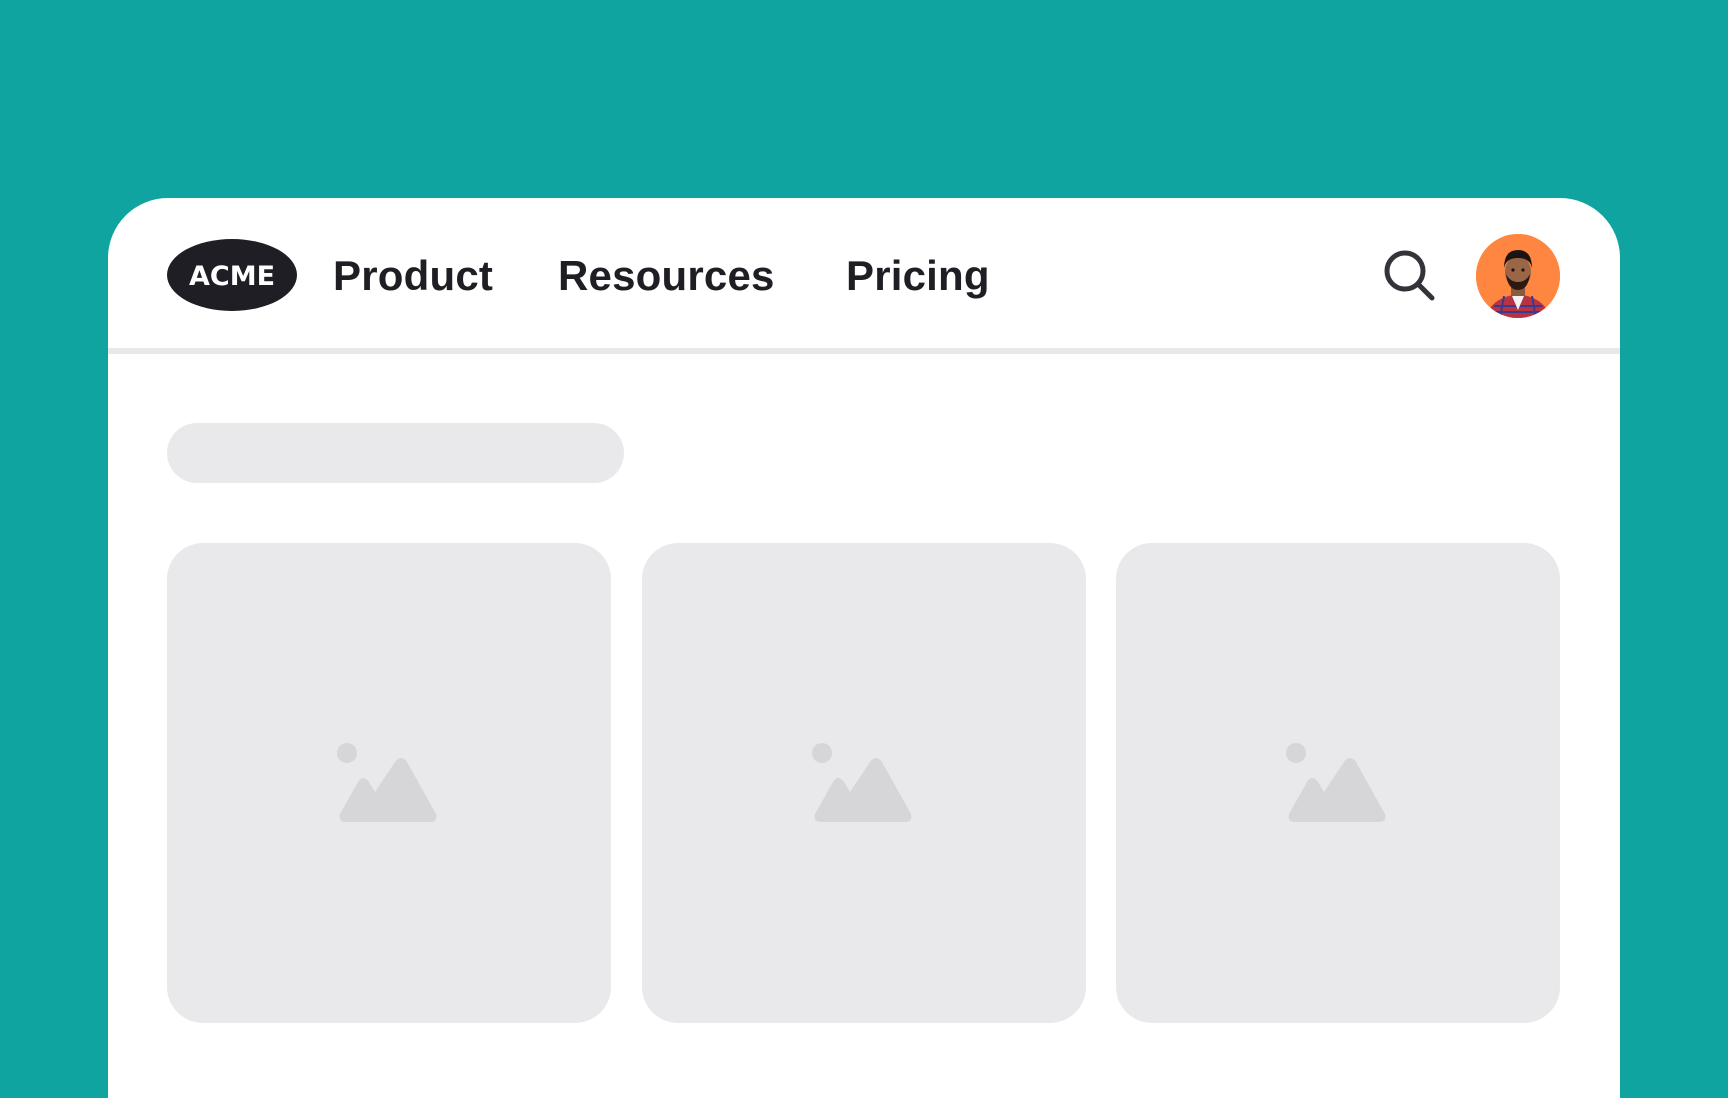 This screenshot has width=1728, height=1098. I want to click on logo-text: ACME, so click(232, 276).